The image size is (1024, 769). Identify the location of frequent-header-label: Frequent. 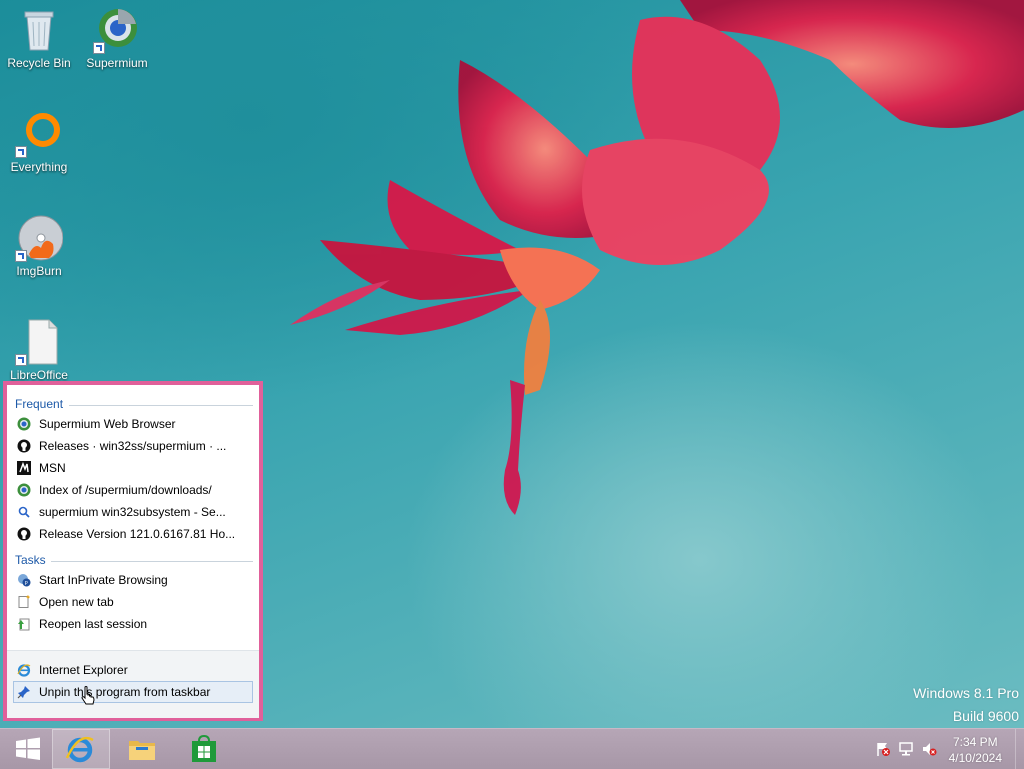
(39, 404).